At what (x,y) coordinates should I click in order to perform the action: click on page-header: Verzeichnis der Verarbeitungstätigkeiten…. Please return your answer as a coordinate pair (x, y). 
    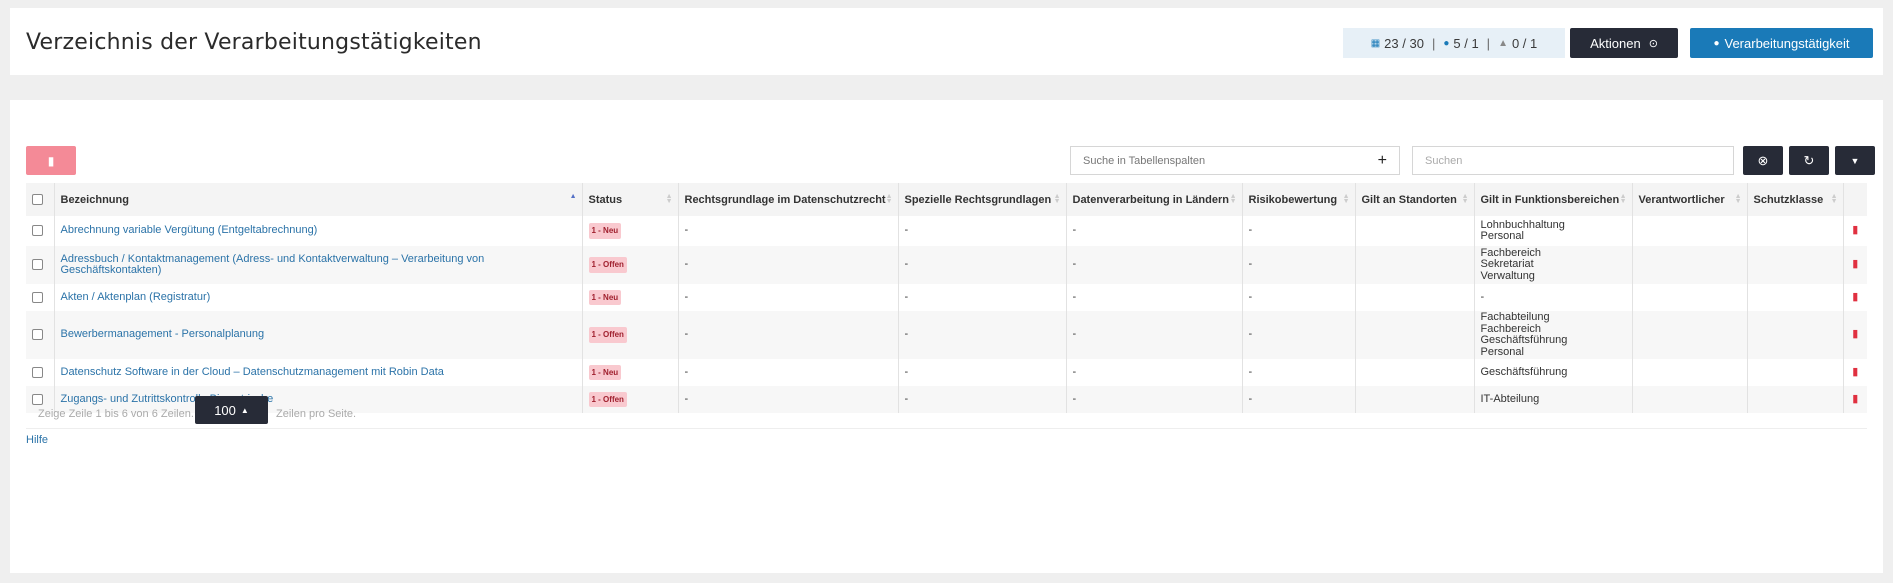
    Looking at the image, I should click on (946, 41).